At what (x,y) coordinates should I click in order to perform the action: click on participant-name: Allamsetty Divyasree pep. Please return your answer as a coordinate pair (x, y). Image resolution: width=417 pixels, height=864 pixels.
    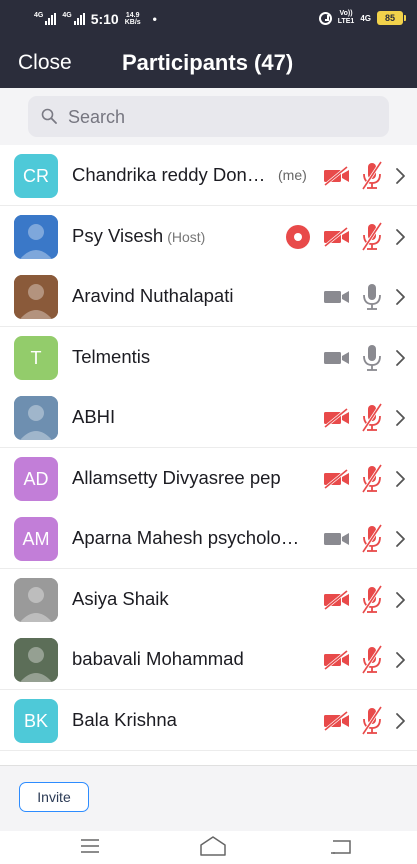
    Looking at the image, I should click on (176, 478).